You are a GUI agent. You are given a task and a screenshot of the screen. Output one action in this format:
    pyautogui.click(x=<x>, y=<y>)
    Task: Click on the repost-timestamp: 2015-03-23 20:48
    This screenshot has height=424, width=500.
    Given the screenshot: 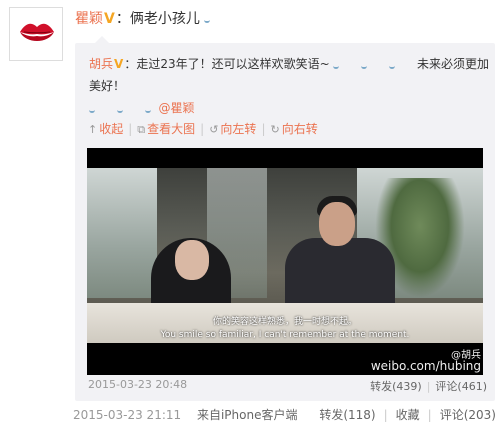 What is the action you would take?
    pyautogui.click(x=137, y=384)
    